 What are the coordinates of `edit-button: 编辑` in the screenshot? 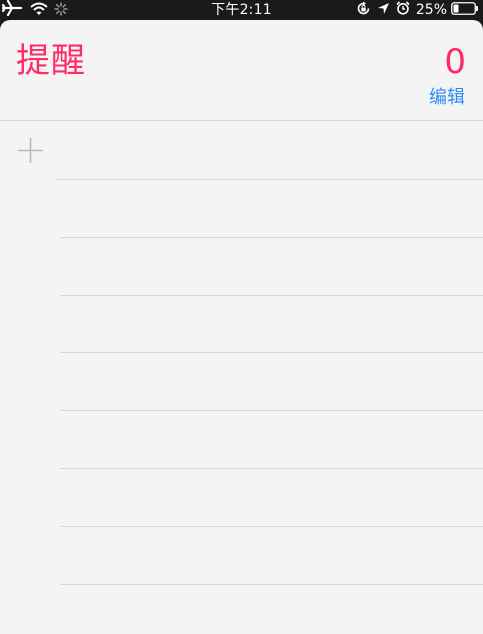 It's located at (447, 98).